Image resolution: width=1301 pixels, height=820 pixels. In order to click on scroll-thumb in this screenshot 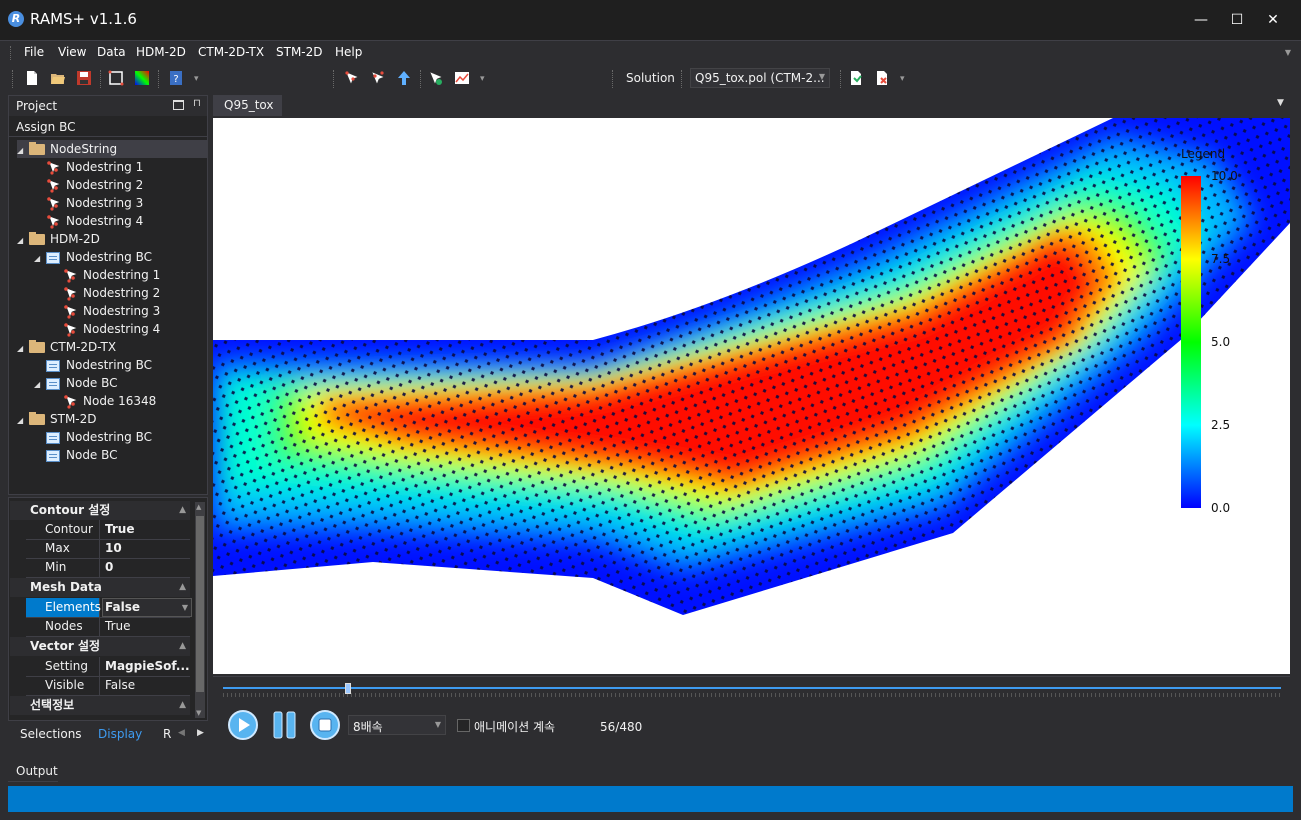, I will do `click(200, 604)`.